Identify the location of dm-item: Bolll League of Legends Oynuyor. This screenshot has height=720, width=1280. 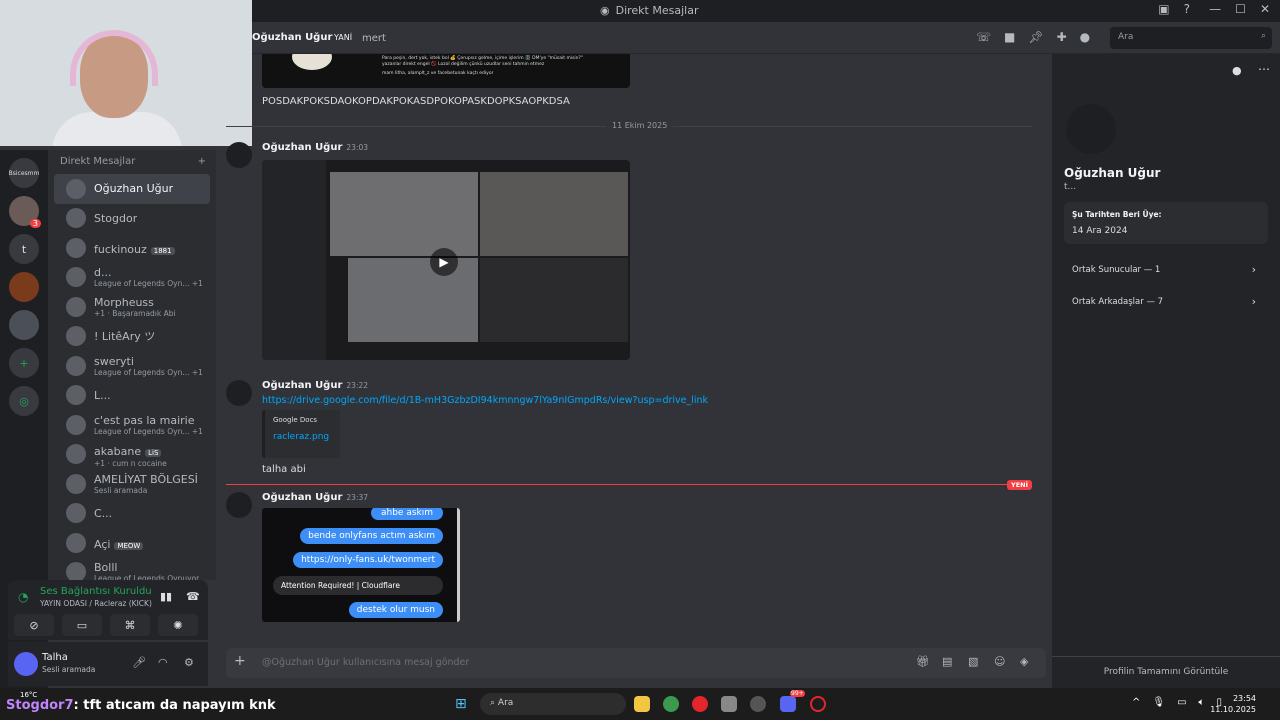
(132, 569).